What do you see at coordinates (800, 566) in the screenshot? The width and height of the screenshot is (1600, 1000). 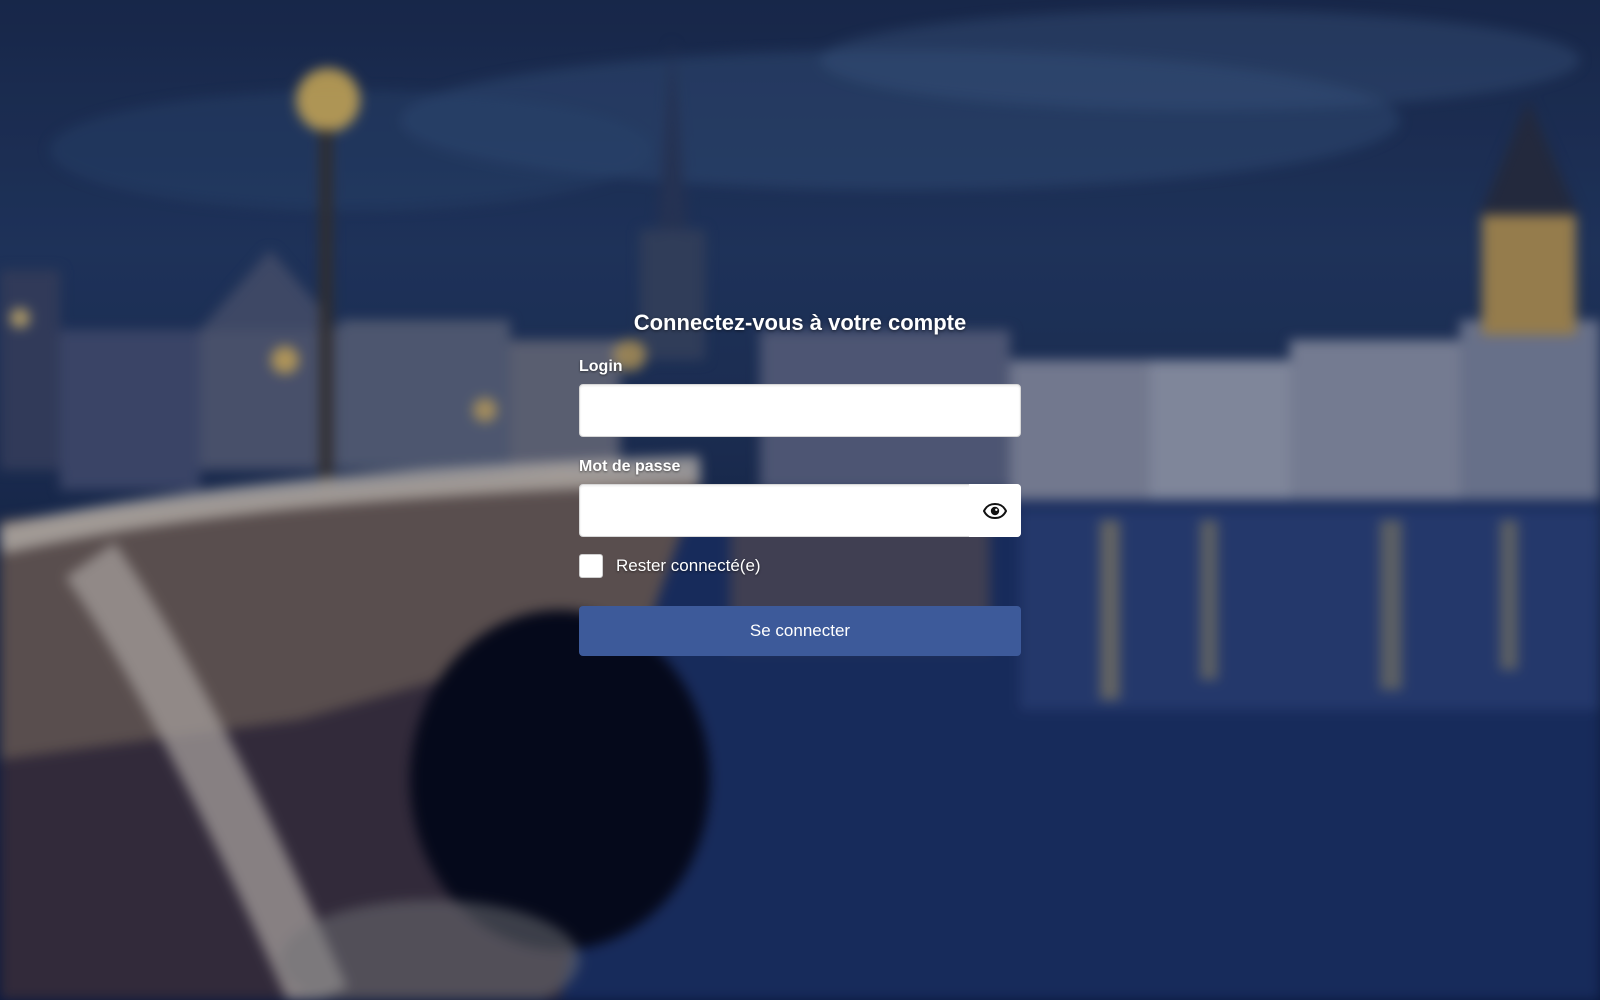 I see `remember-me-row: Rester connecté(e)` at bounding box center [800, 566].